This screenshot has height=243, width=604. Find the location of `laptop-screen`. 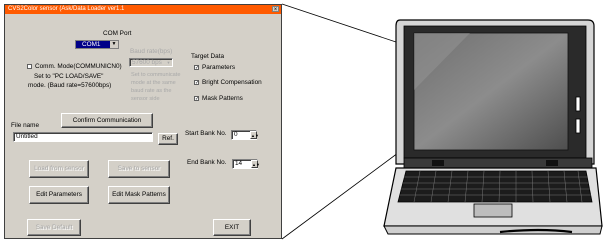

laptop-screen is located at coordinates (491, 91).